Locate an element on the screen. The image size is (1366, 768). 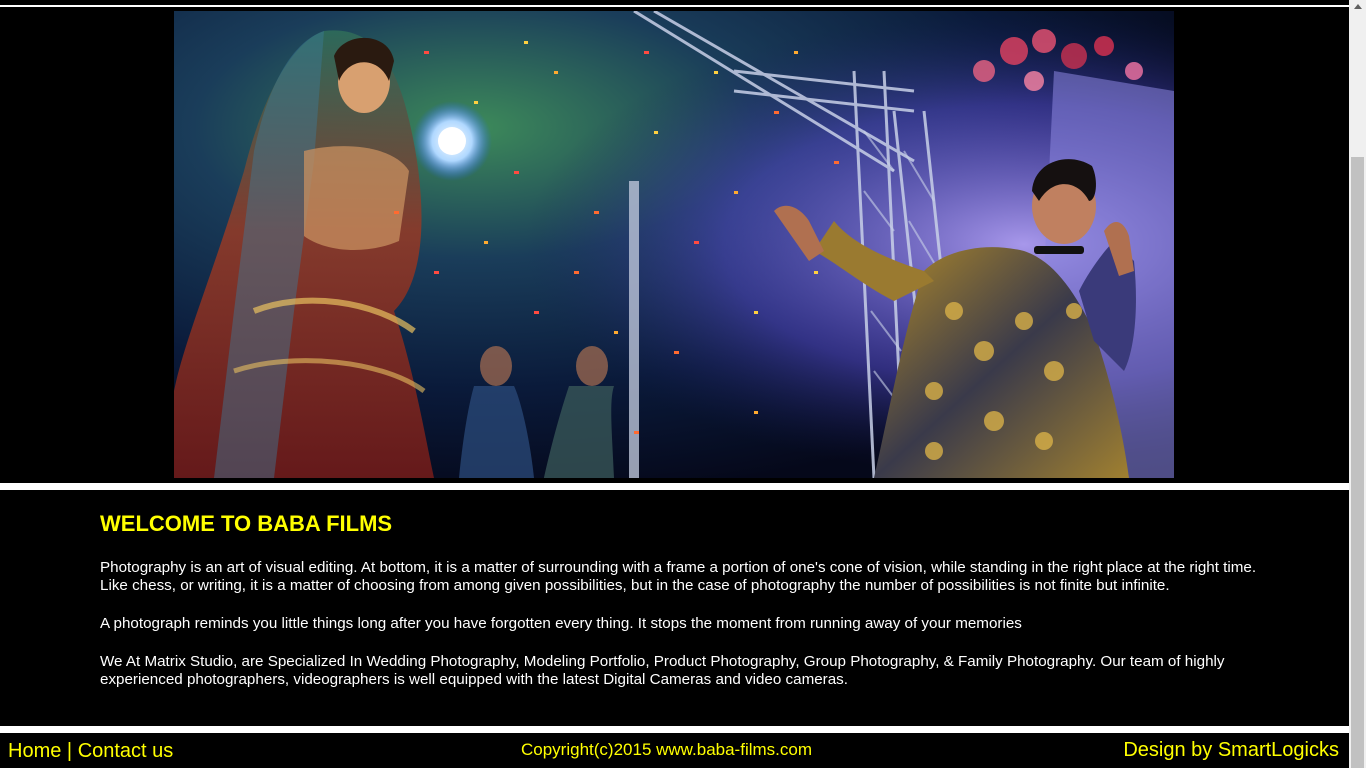
top-divider is located at coordinates (674, 6).